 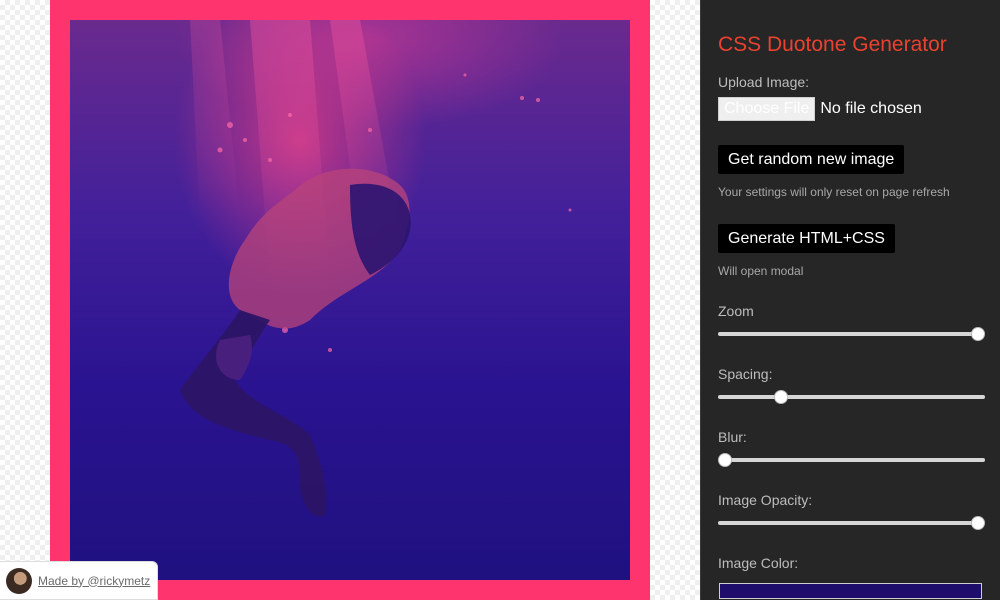 What do you see at coordinates (761, 271) in the screenshot?
I see `generate-hint: Will open modal` at bounding box center [761, 271].